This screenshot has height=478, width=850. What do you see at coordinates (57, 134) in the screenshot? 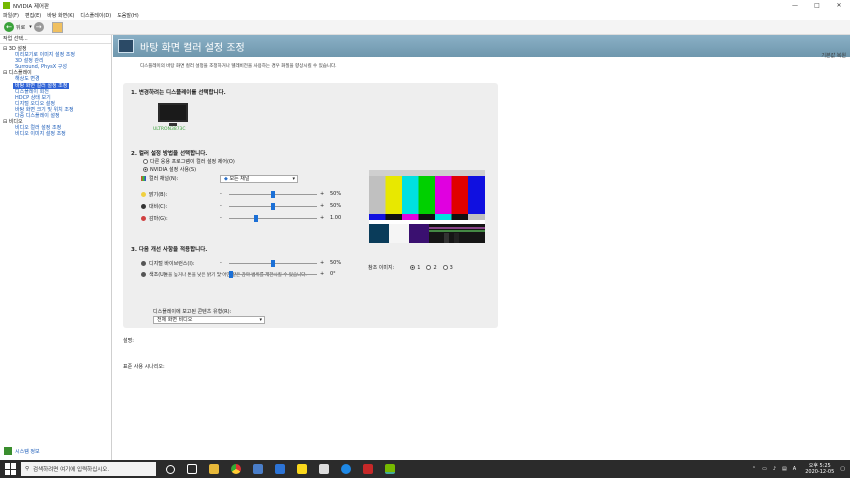
I see `tree-item: 비디오 이미지 설정 조정` at bounding box center [57, 134].